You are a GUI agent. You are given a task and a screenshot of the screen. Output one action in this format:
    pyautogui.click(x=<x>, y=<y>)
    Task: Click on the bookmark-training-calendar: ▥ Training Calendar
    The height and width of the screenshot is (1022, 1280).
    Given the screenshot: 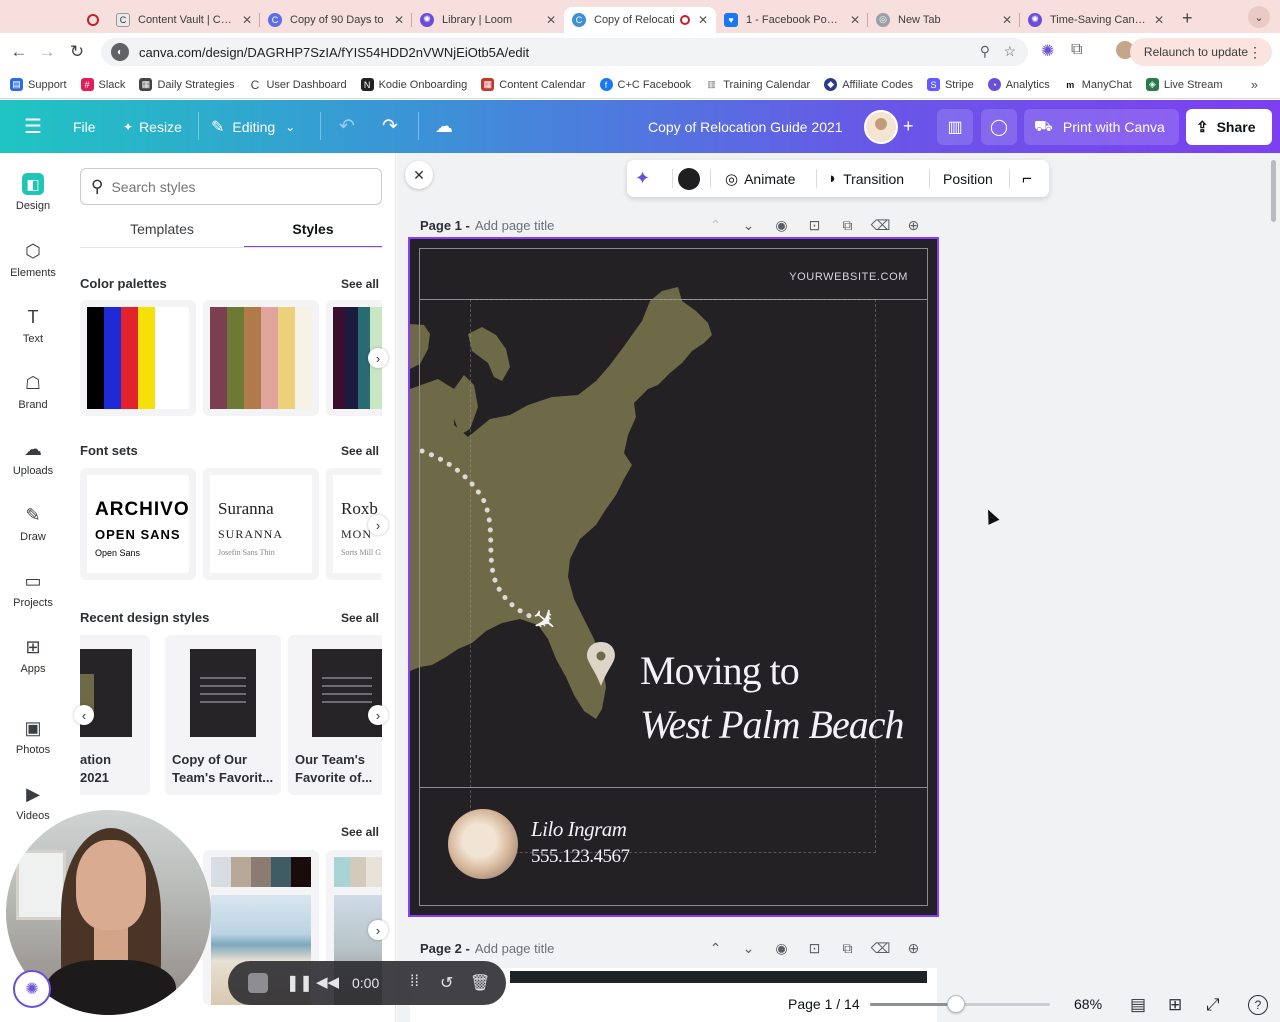 What is the action you would take?
    pyautogui.click(x=757, y=84)
    